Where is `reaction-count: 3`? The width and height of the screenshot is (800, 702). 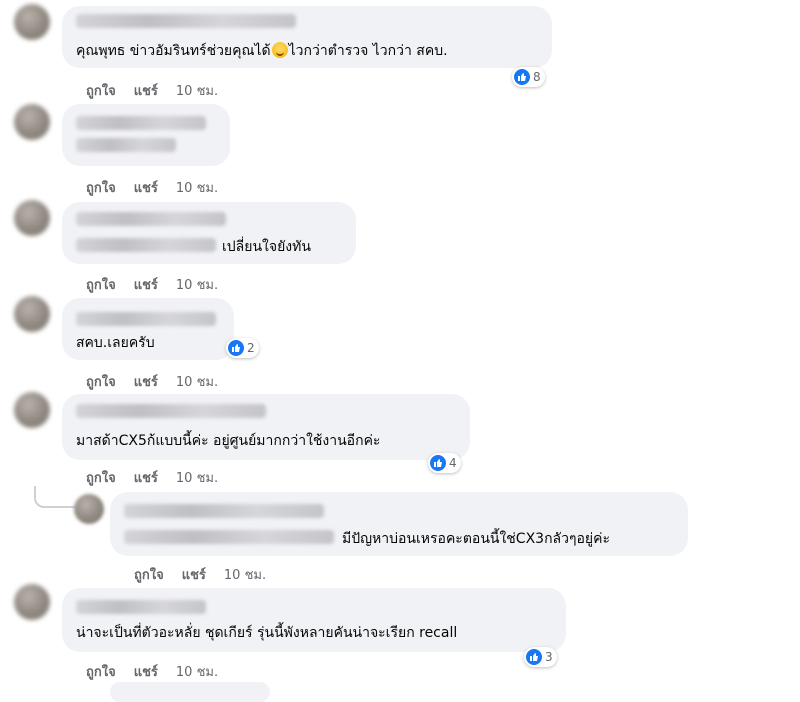 reaction-count: 3 is located at coordinates (540, 657).